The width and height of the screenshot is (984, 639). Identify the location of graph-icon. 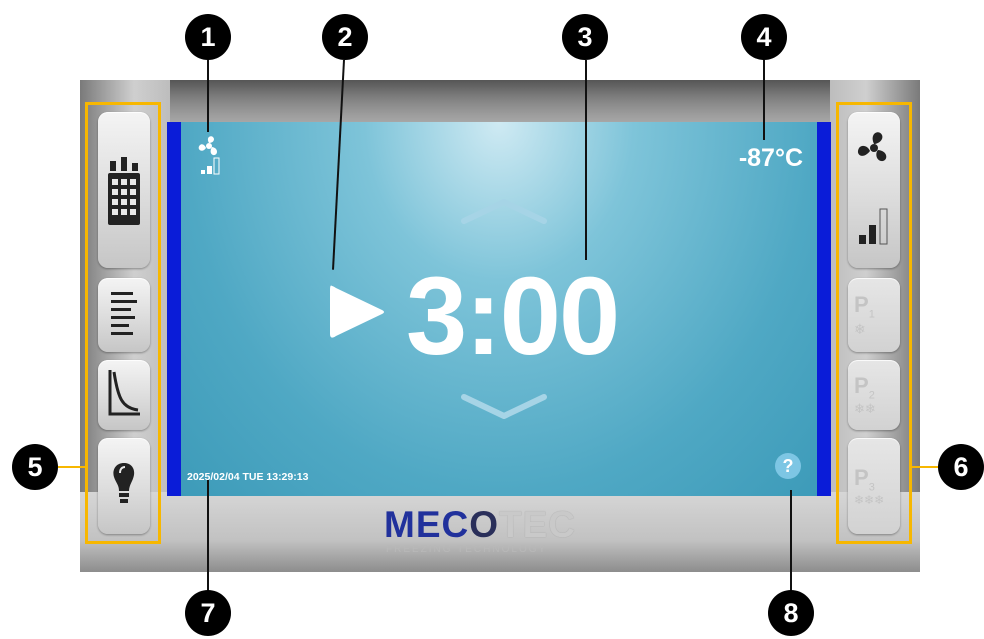
(124, 395).